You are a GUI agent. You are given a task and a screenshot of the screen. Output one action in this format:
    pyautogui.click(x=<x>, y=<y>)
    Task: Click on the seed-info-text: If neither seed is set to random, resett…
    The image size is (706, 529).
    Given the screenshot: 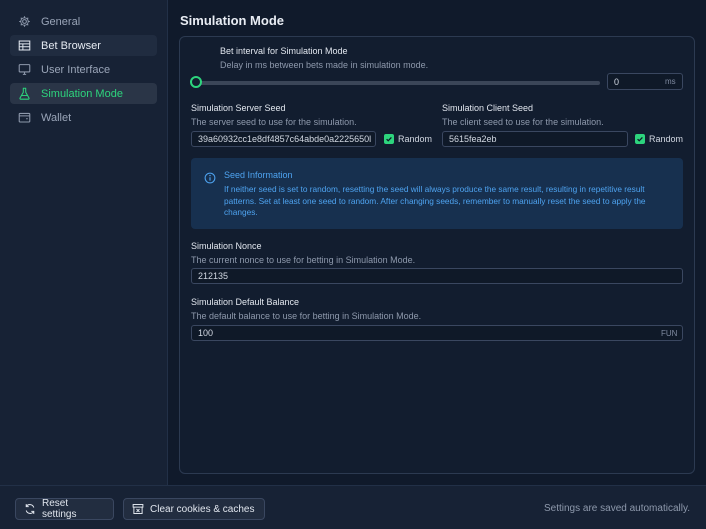 What is the action you would take?
    pyautogui.click(x=435, y=200)
    